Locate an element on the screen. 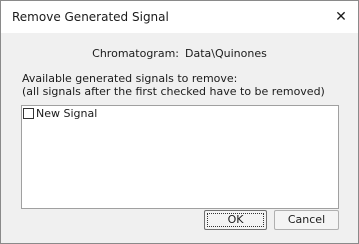  cancel-button: Cancel is located at coordinates (306, 220).